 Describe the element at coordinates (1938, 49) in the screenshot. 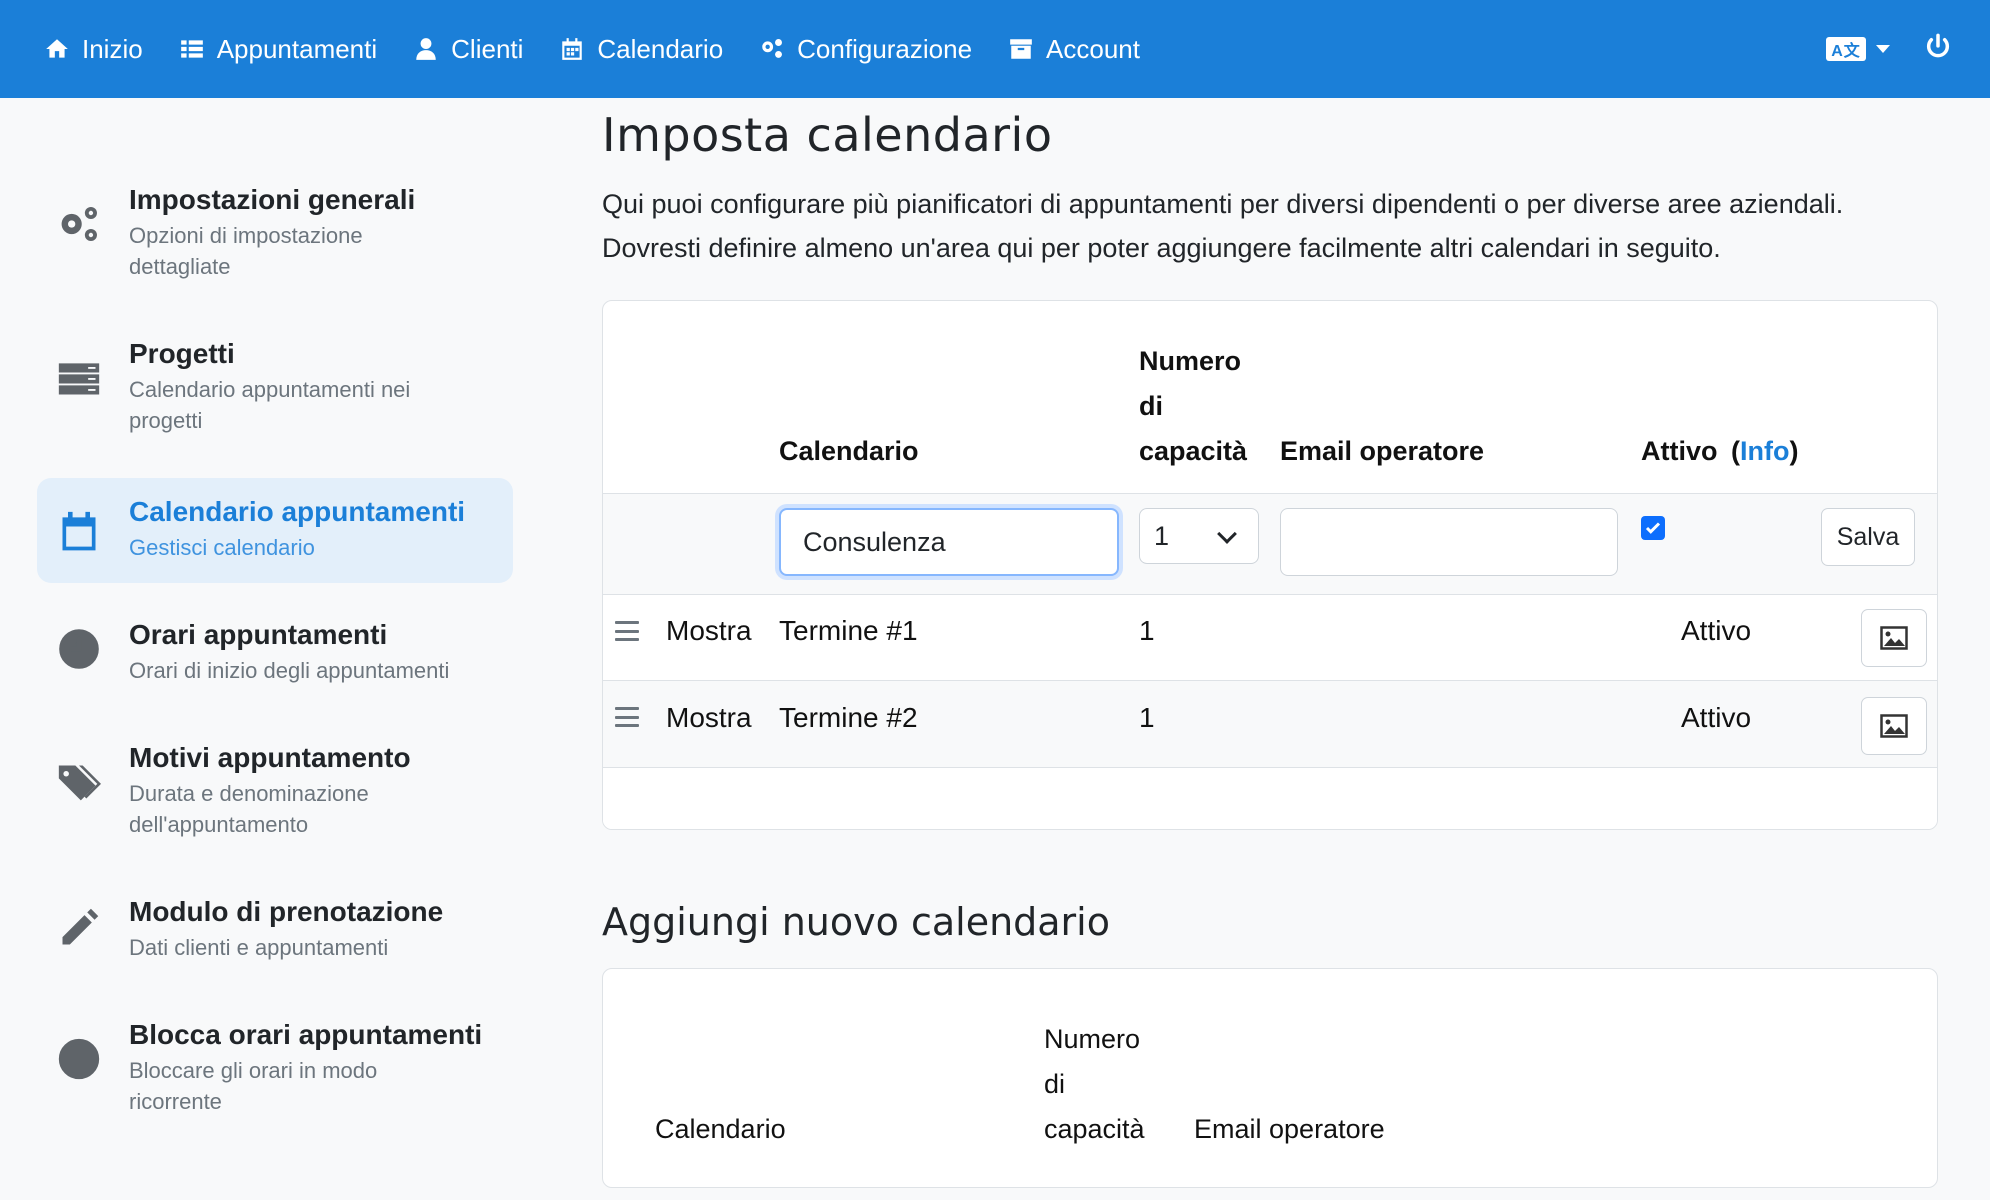

I see `power-button` at that location.